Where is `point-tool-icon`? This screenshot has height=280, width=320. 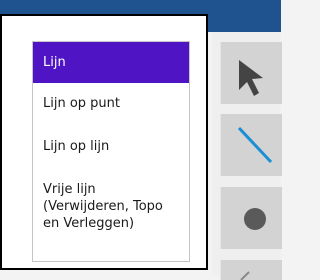 point-tool-icon is located at coordinates (255, 219).